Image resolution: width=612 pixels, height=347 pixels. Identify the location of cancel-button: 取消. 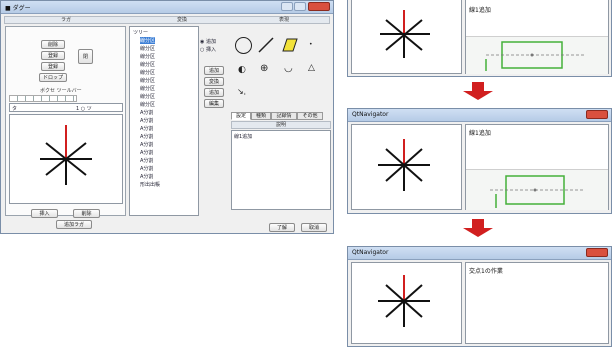
(314, 227).